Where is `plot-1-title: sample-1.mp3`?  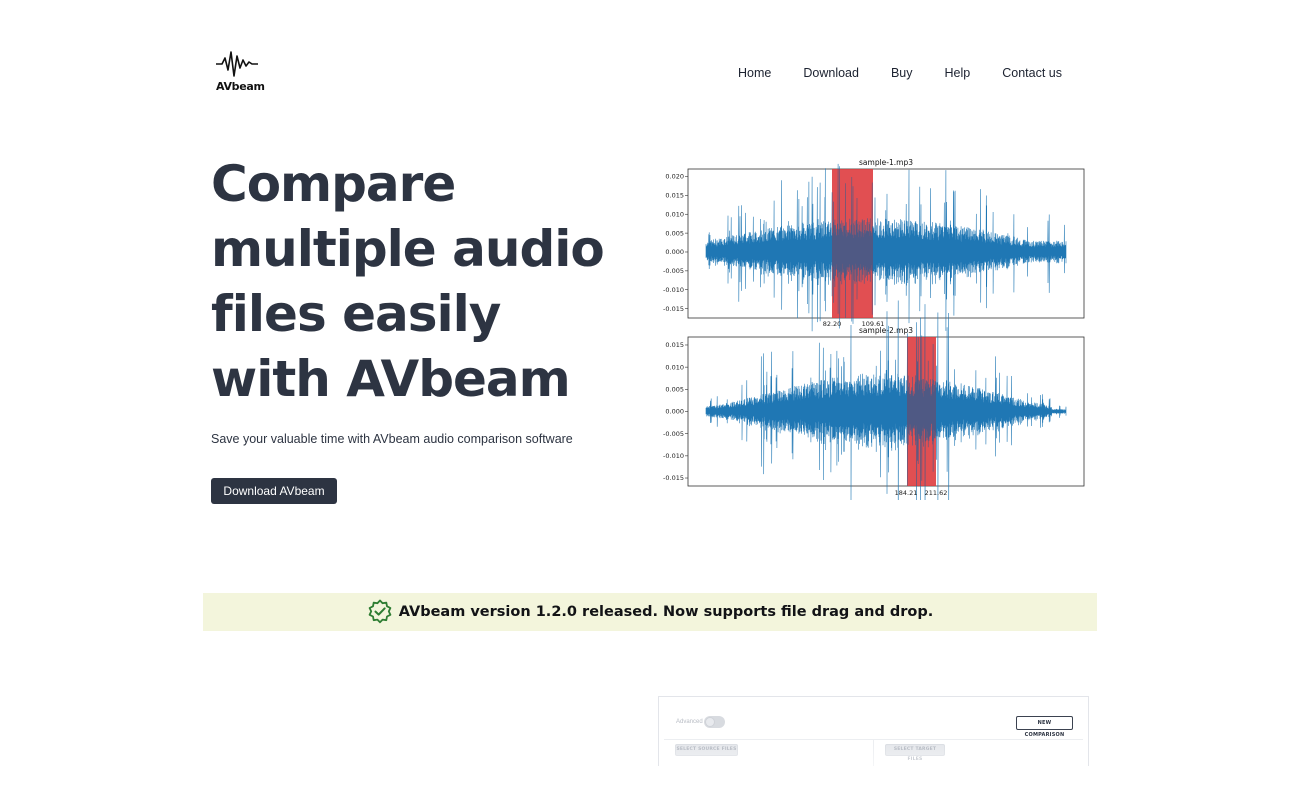
plot-1-title: sample-1.mp3 is located at coordinates (886, 162).